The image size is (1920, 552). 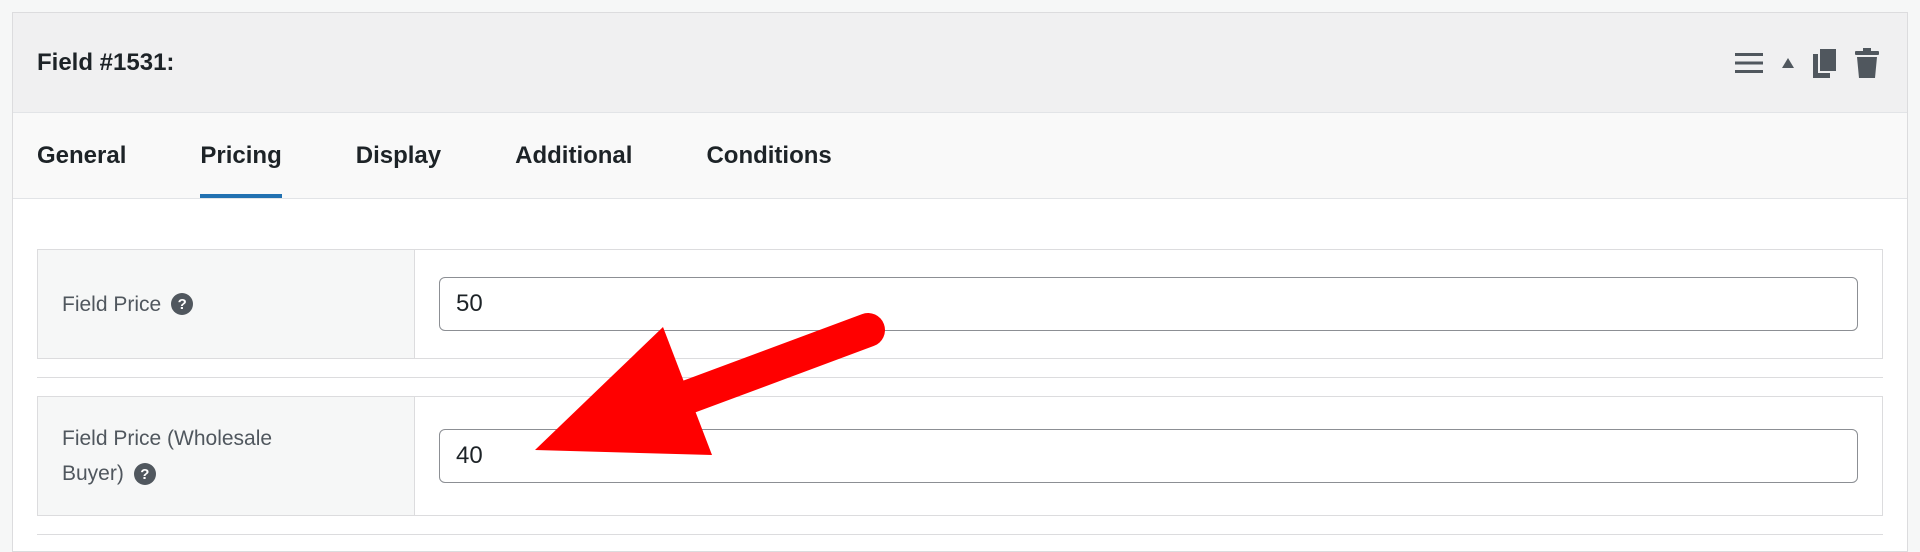 I want to click on tab-additional: Additional, so click(x=573, y=155).